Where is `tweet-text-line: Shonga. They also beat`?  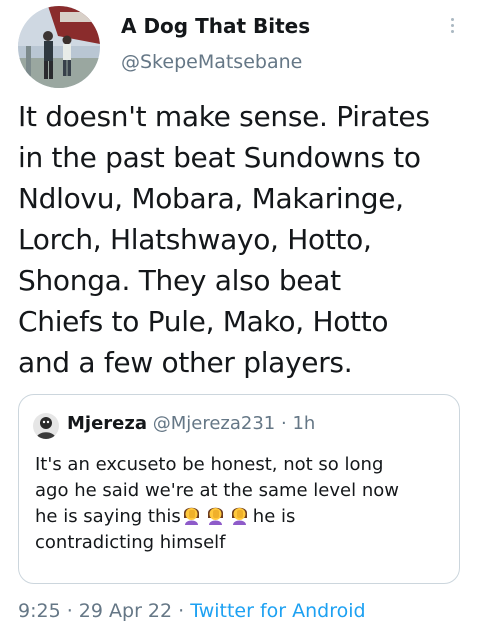
tweet-text-line: Shonga. They also beat is located at coordinates (179, 280).